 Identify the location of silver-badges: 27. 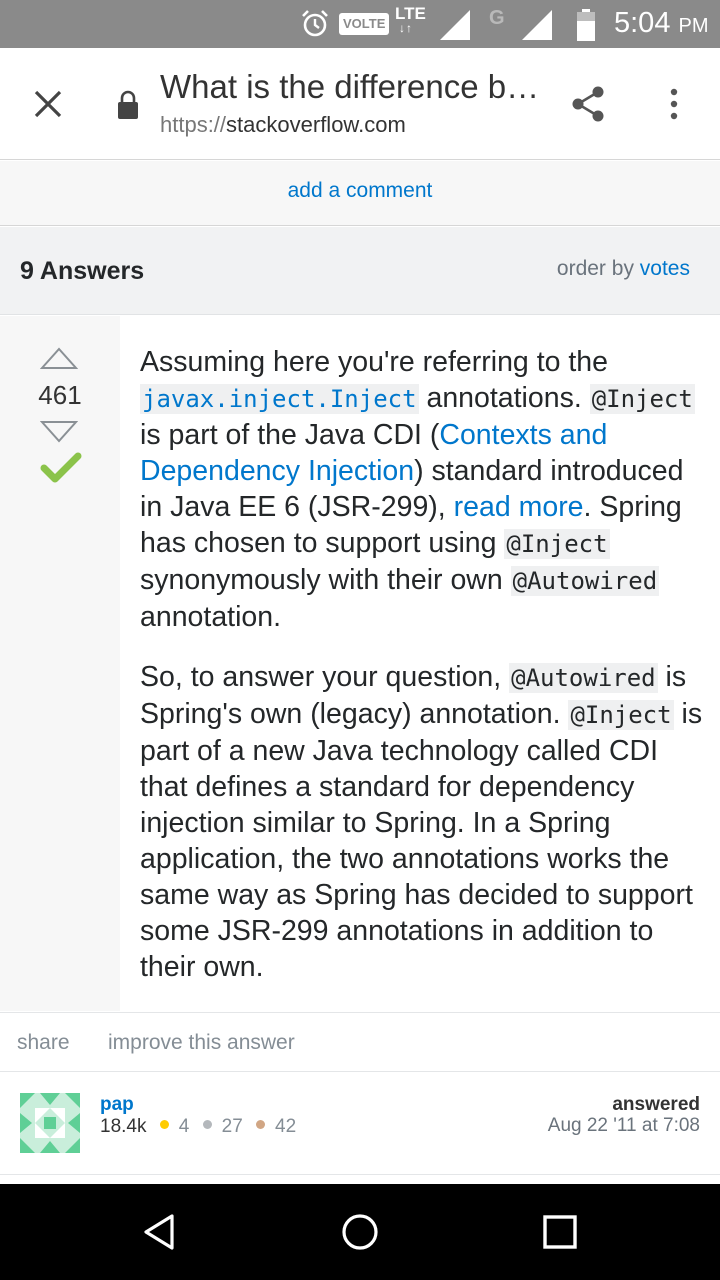
(222, 1127).